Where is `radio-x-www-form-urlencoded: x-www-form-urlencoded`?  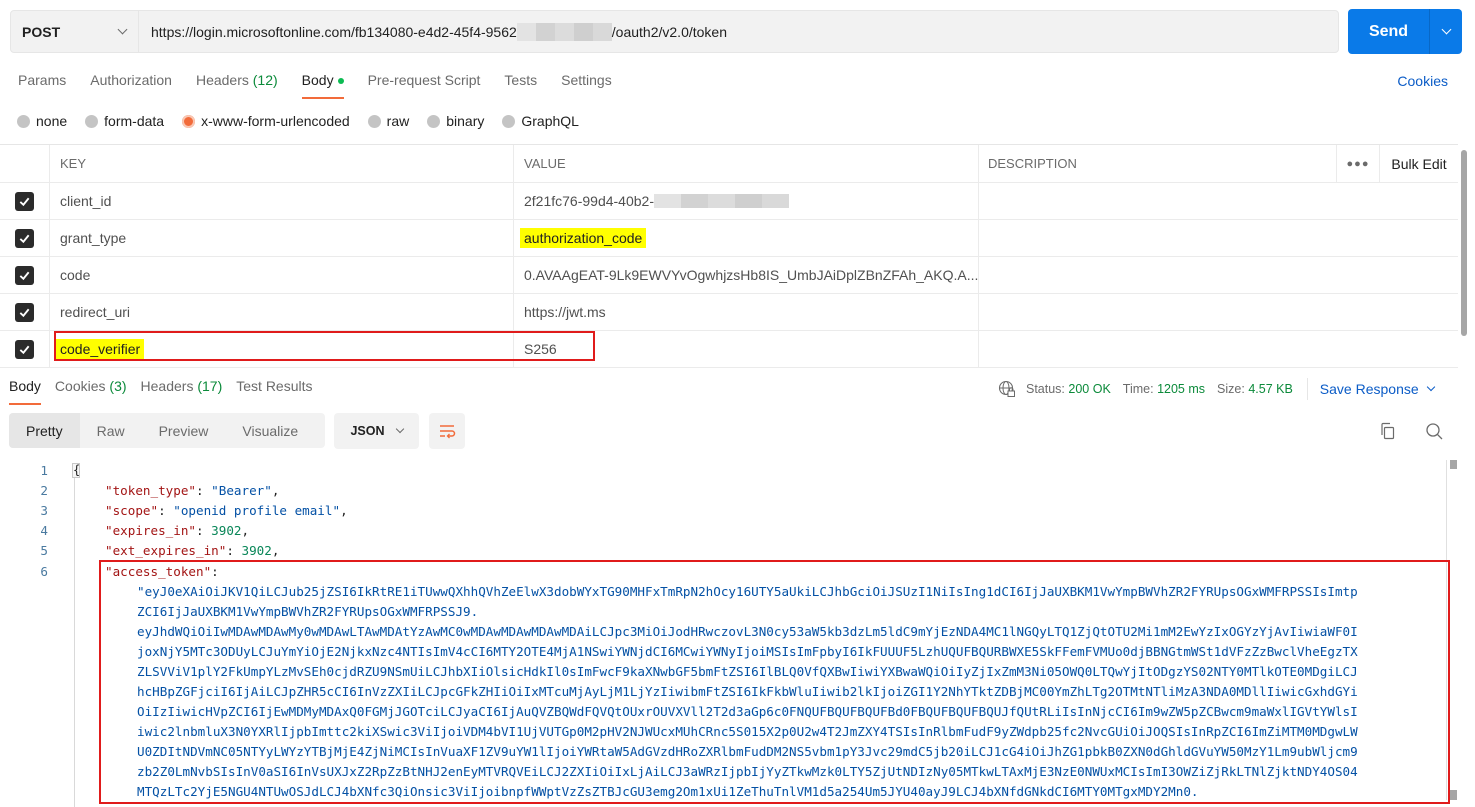
radio-x-www-form-urlencoded: x-www-form-urlencoded is located at coordinates (266, 121).